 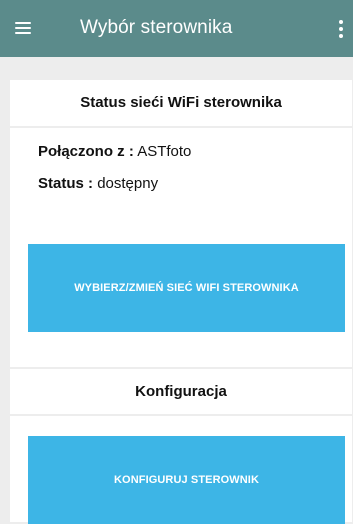 What do you see at coordinates (164, 151) in the screenshot?
I see `connected-value: ASTfoto` at bounding box center [164, 151].